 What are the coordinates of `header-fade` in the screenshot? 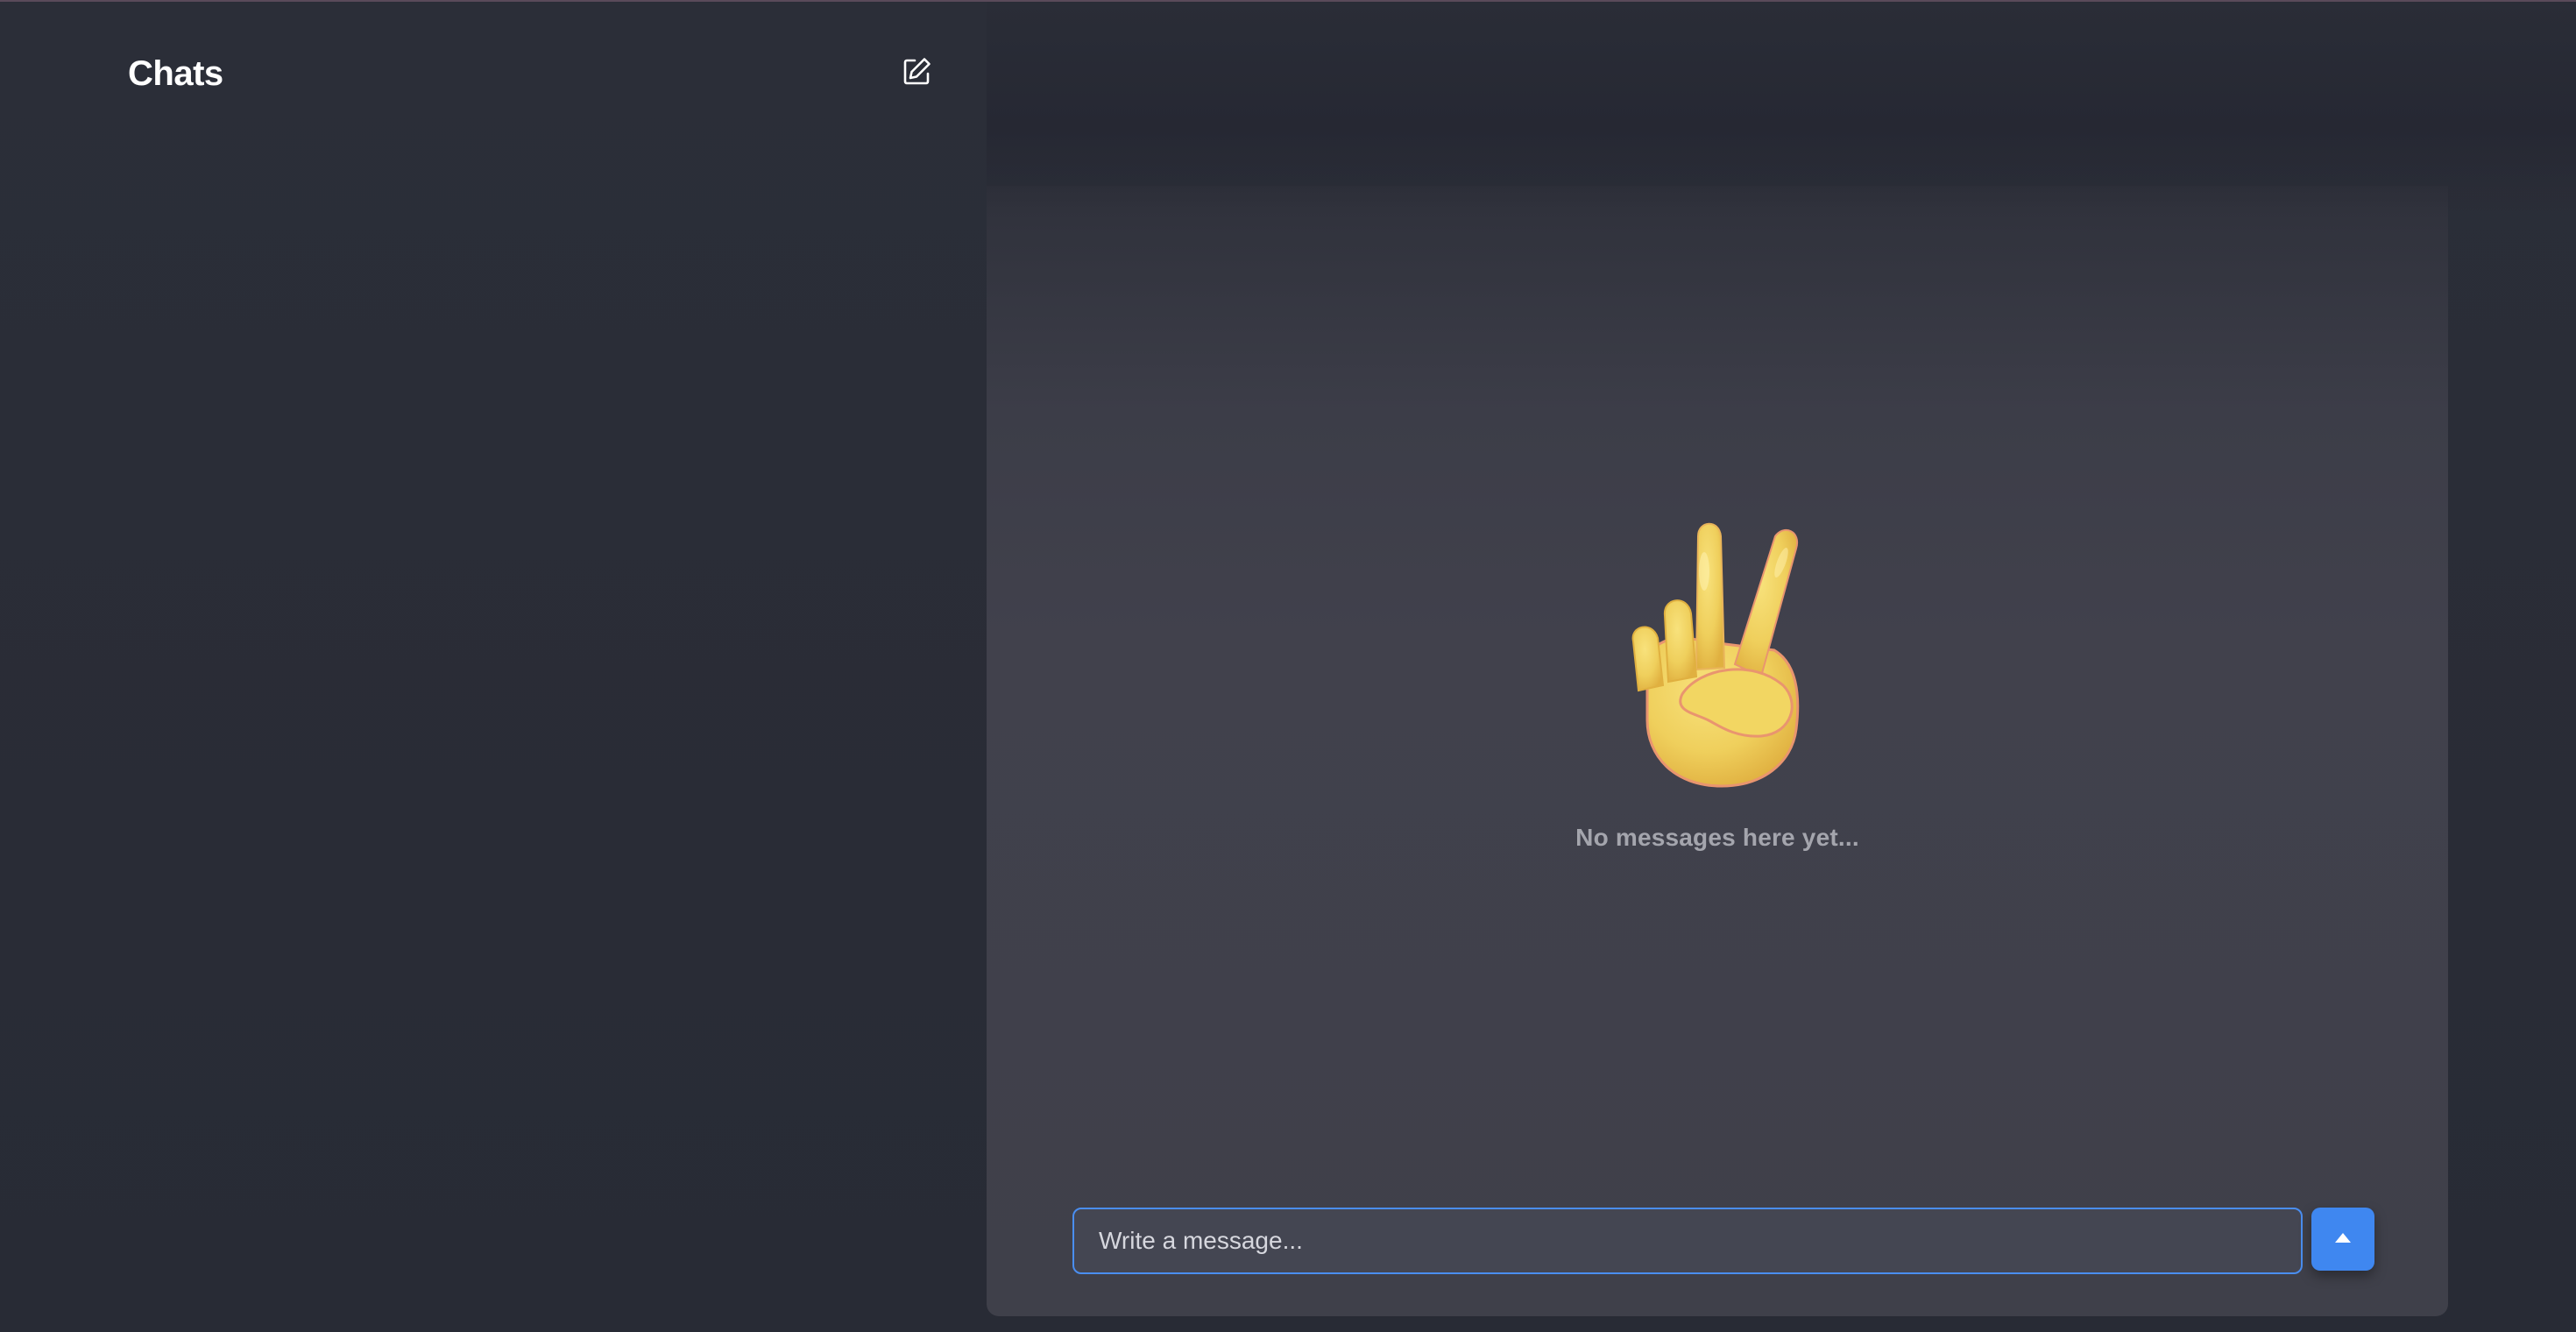 It's located at (1781, 107).